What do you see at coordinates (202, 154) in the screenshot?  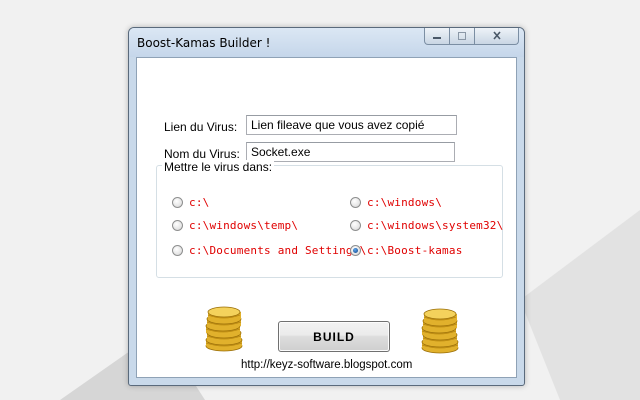 I see `virus-name-label: Nom du Virus:` at bounding box center [202, 154].